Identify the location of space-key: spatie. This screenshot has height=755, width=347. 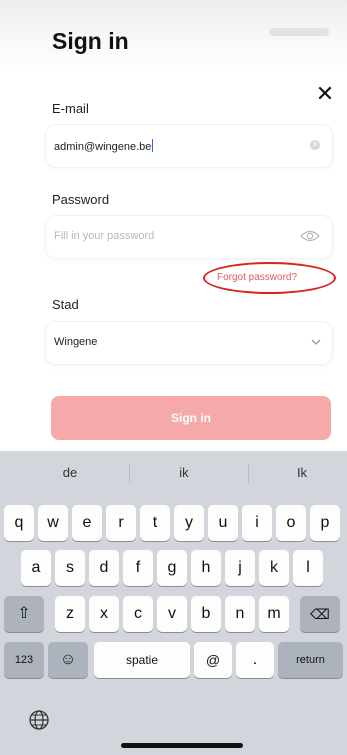
(142, 660).